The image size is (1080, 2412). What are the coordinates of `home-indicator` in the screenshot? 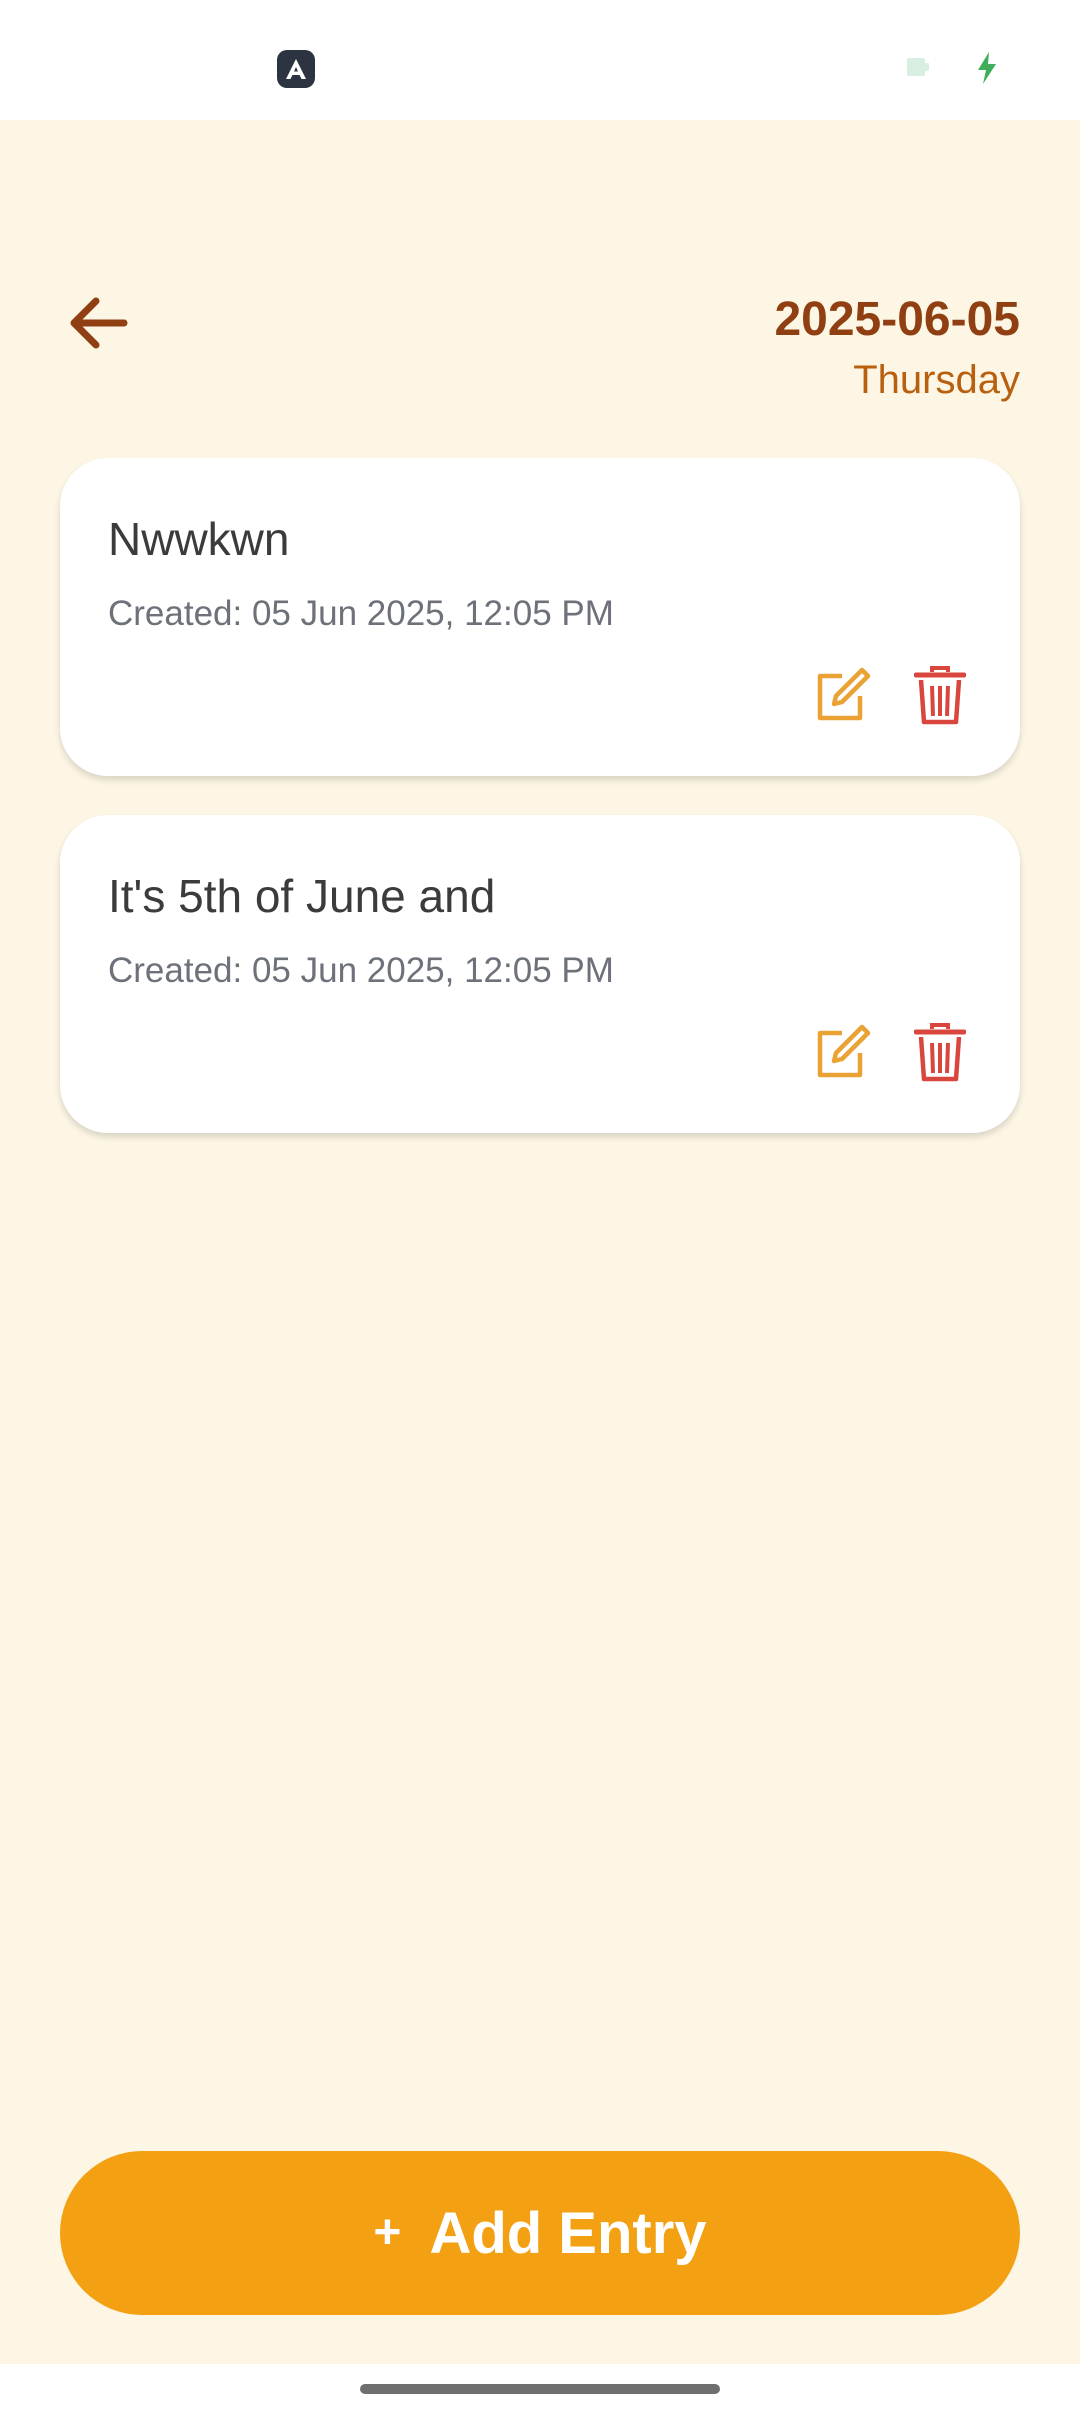 It's located at (540, 2389).